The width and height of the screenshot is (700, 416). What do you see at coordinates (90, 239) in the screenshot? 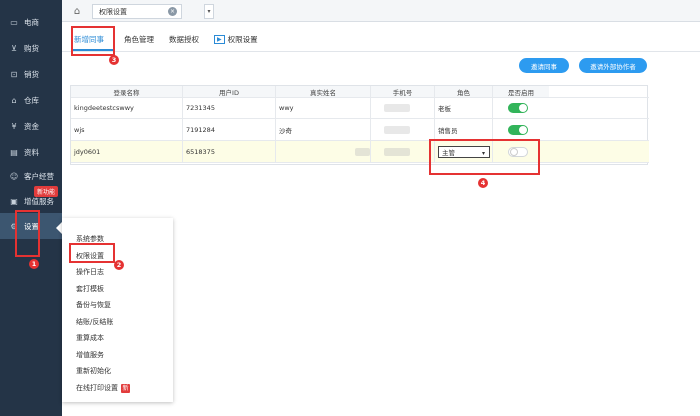
I see `menu-item-system-params: 系统参数` at bounding box center [90, 239].